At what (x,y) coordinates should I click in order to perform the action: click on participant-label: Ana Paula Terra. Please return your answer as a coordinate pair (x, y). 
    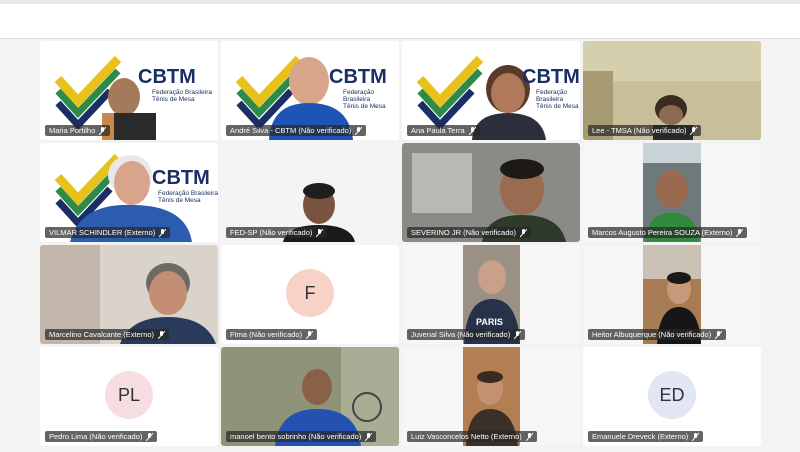
    Looking at the image, I should click on (443, 130).